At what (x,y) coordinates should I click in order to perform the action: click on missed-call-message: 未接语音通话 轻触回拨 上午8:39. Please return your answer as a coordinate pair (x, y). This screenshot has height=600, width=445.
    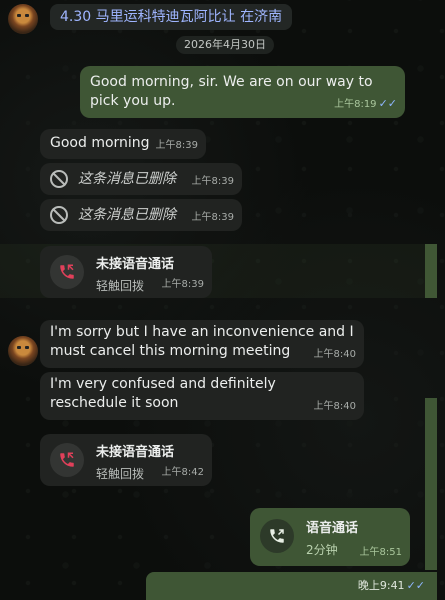
    Looking at the image, I should click on (126, 272).